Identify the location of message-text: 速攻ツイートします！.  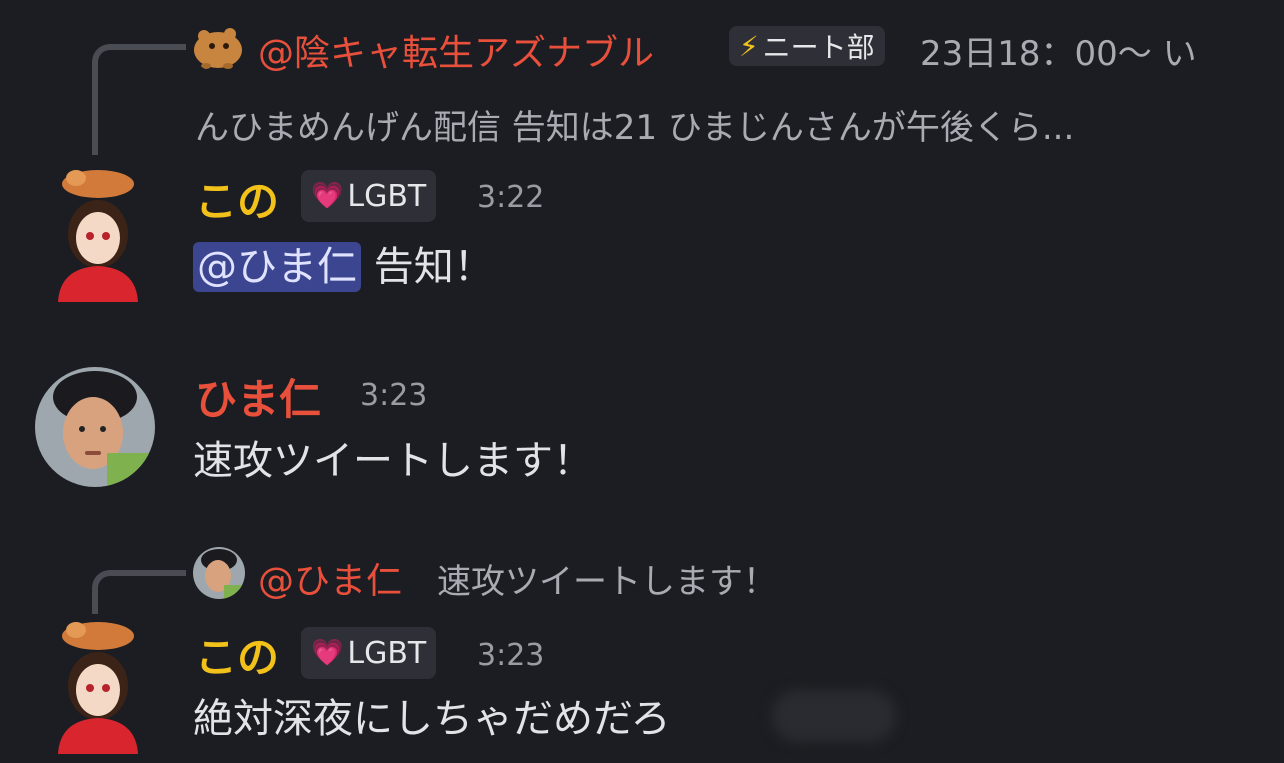
(393, 461).